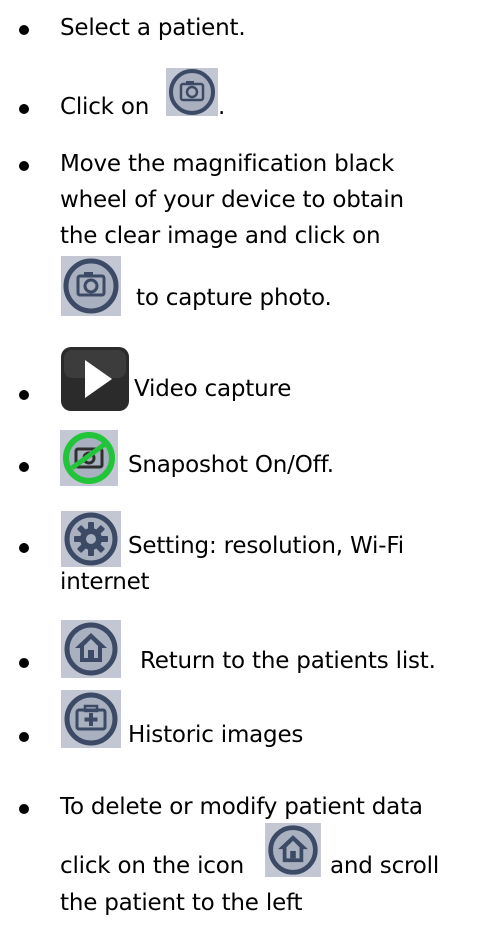  I want to click on history-icon, so click(91, 719).